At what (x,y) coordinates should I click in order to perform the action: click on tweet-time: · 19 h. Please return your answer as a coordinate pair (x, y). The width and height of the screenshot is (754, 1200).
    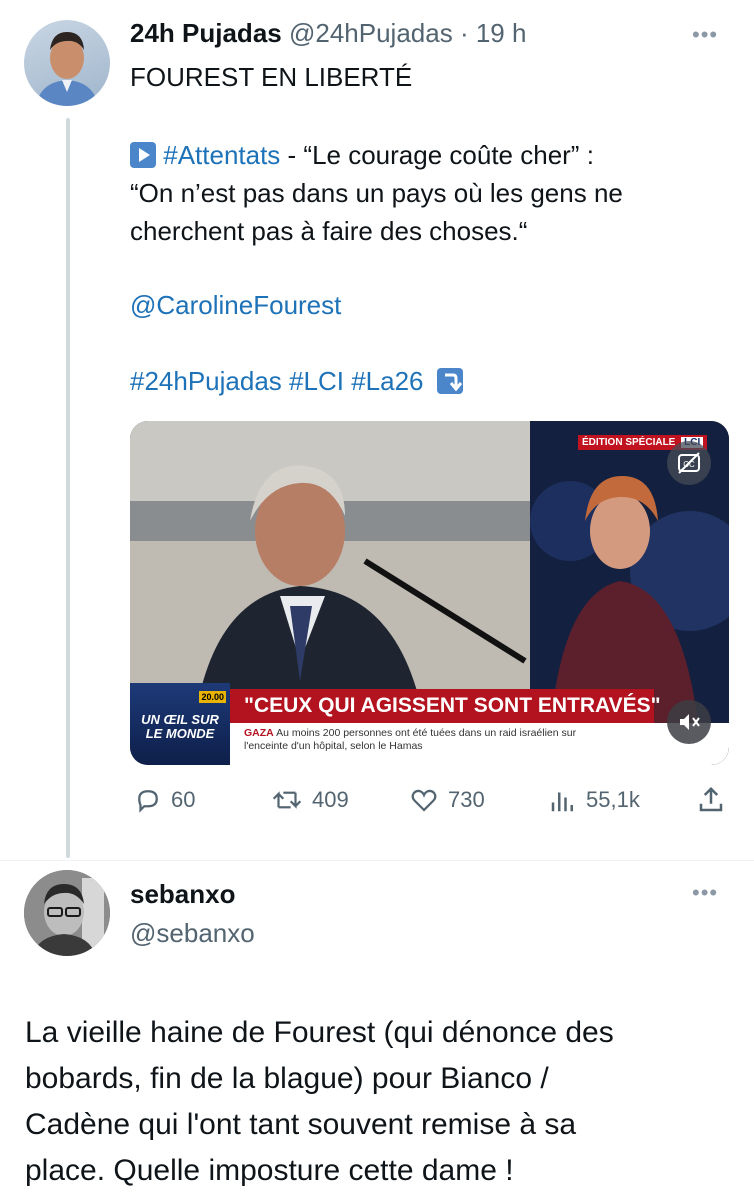
    Looking at the image, I should click on (493, 33).